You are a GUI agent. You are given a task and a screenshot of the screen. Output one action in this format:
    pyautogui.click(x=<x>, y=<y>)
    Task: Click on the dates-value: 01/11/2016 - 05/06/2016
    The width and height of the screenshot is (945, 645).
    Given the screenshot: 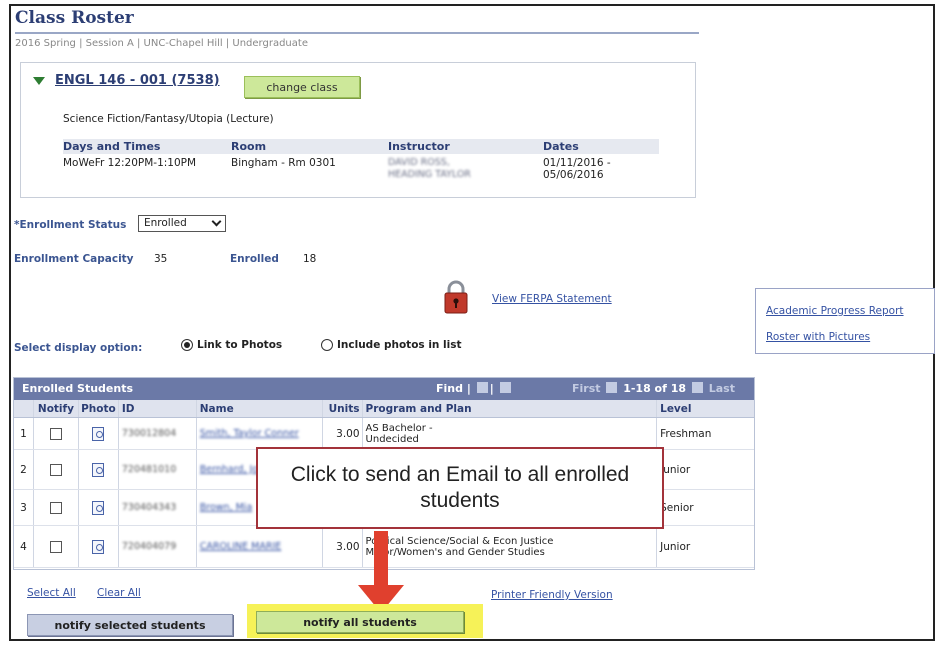 What is the action you would take?
    pyautogui.click(x=601, y=169)
    